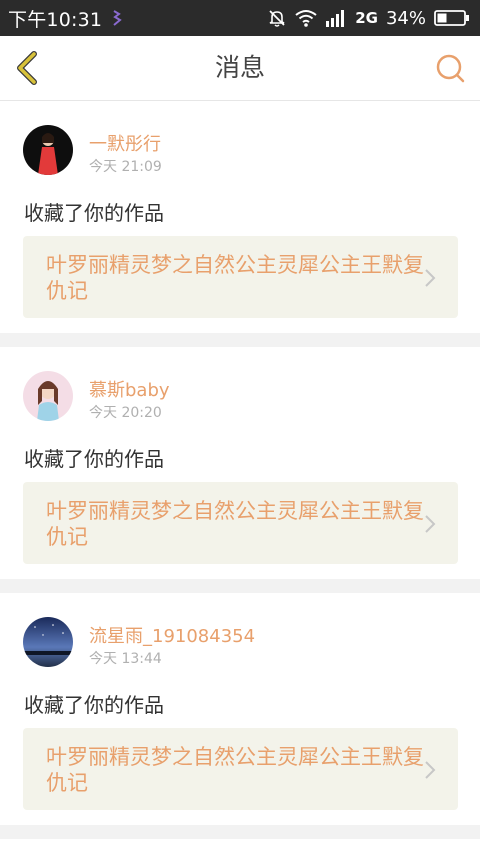 The width and height of the screenshot is (480, 854). I want to click on username: 流星雨_191084354, so click(172, 635).